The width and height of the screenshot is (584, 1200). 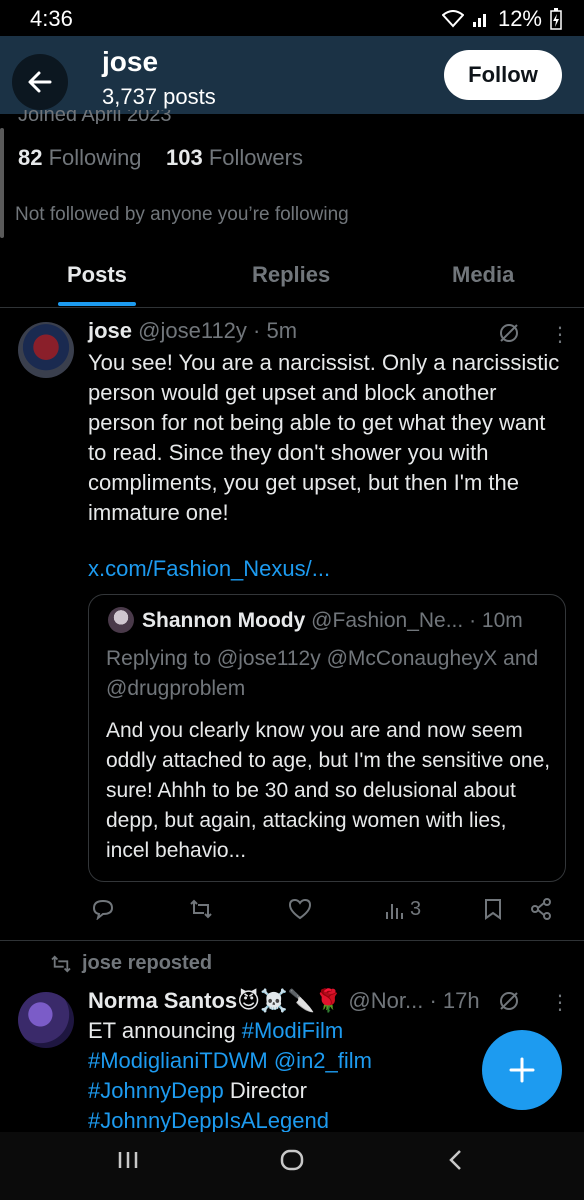 What do you see at coordinates (292, 940) in the screenshot?
I see `post-divider` at bounding box center [292, 940].